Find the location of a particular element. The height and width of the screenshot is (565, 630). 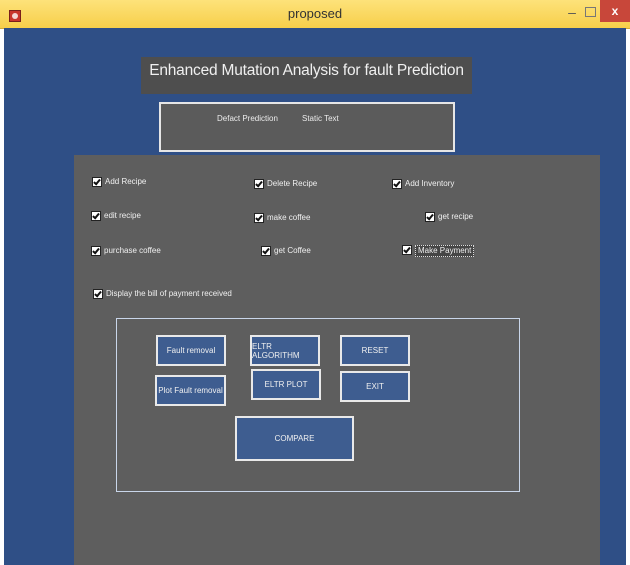

plot-fault-removal-button: Plot Fault removal is located at coordinates (190, 390).